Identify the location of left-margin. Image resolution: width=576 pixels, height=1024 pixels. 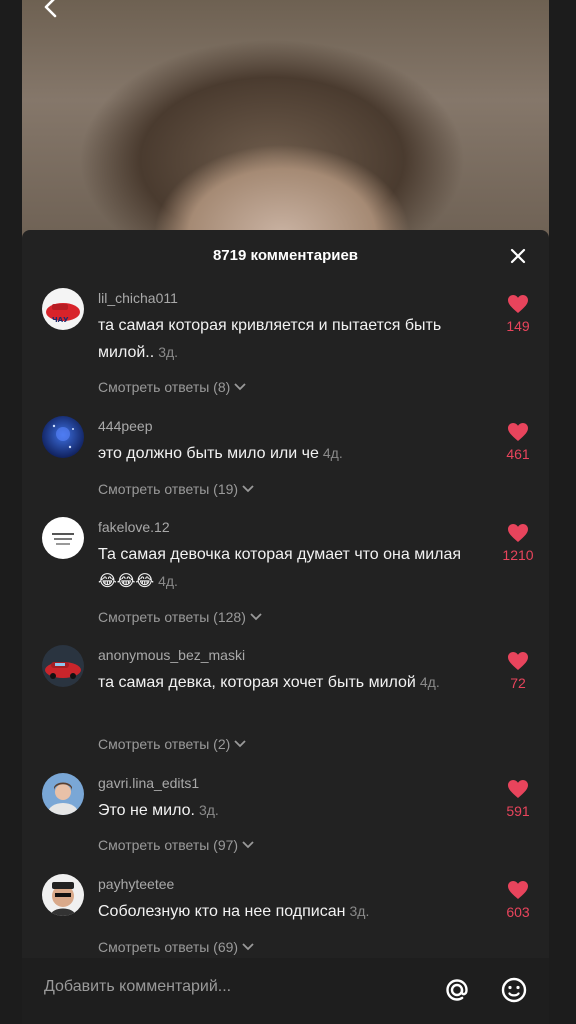
(11, 512).